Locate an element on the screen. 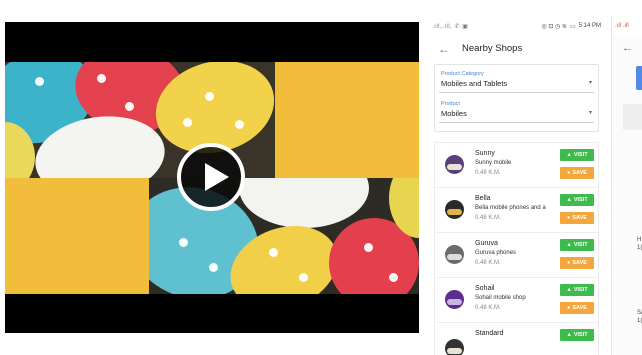 The width and height of the screenshot is (642, 355). text-fragment: H is located at coordinates (639, 240).